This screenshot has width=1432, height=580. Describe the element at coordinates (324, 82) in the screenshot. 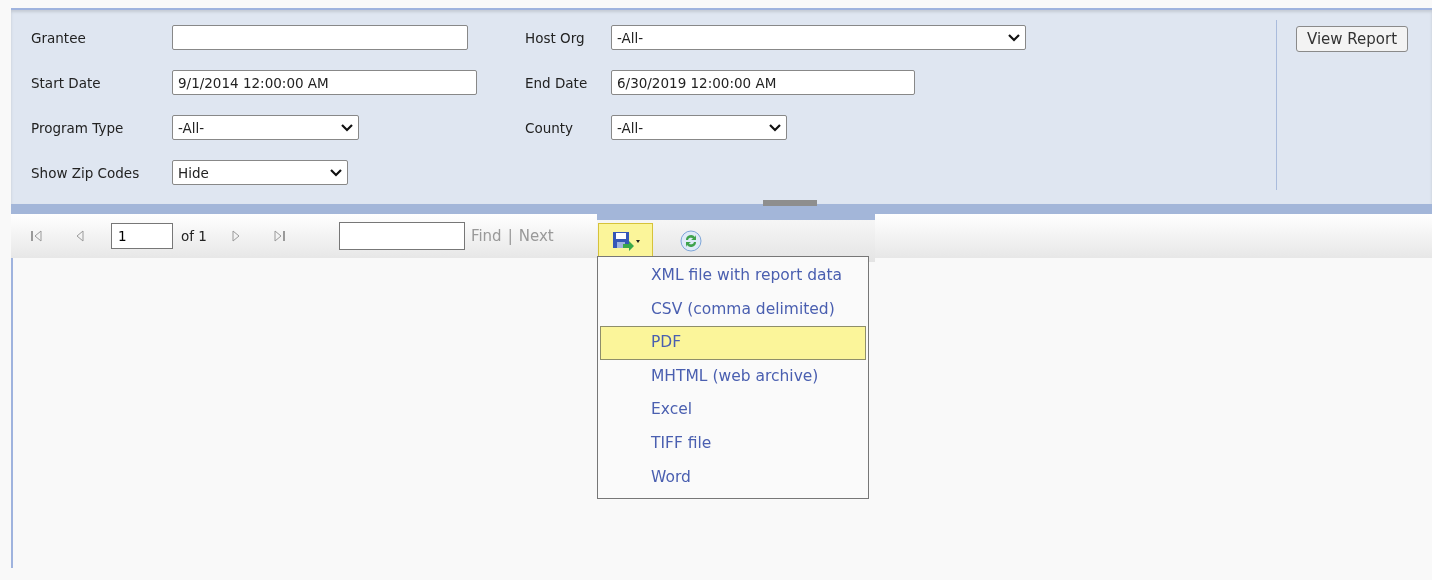

I see `input-field: 9/1/2014 12:00:00 AM` at that location.